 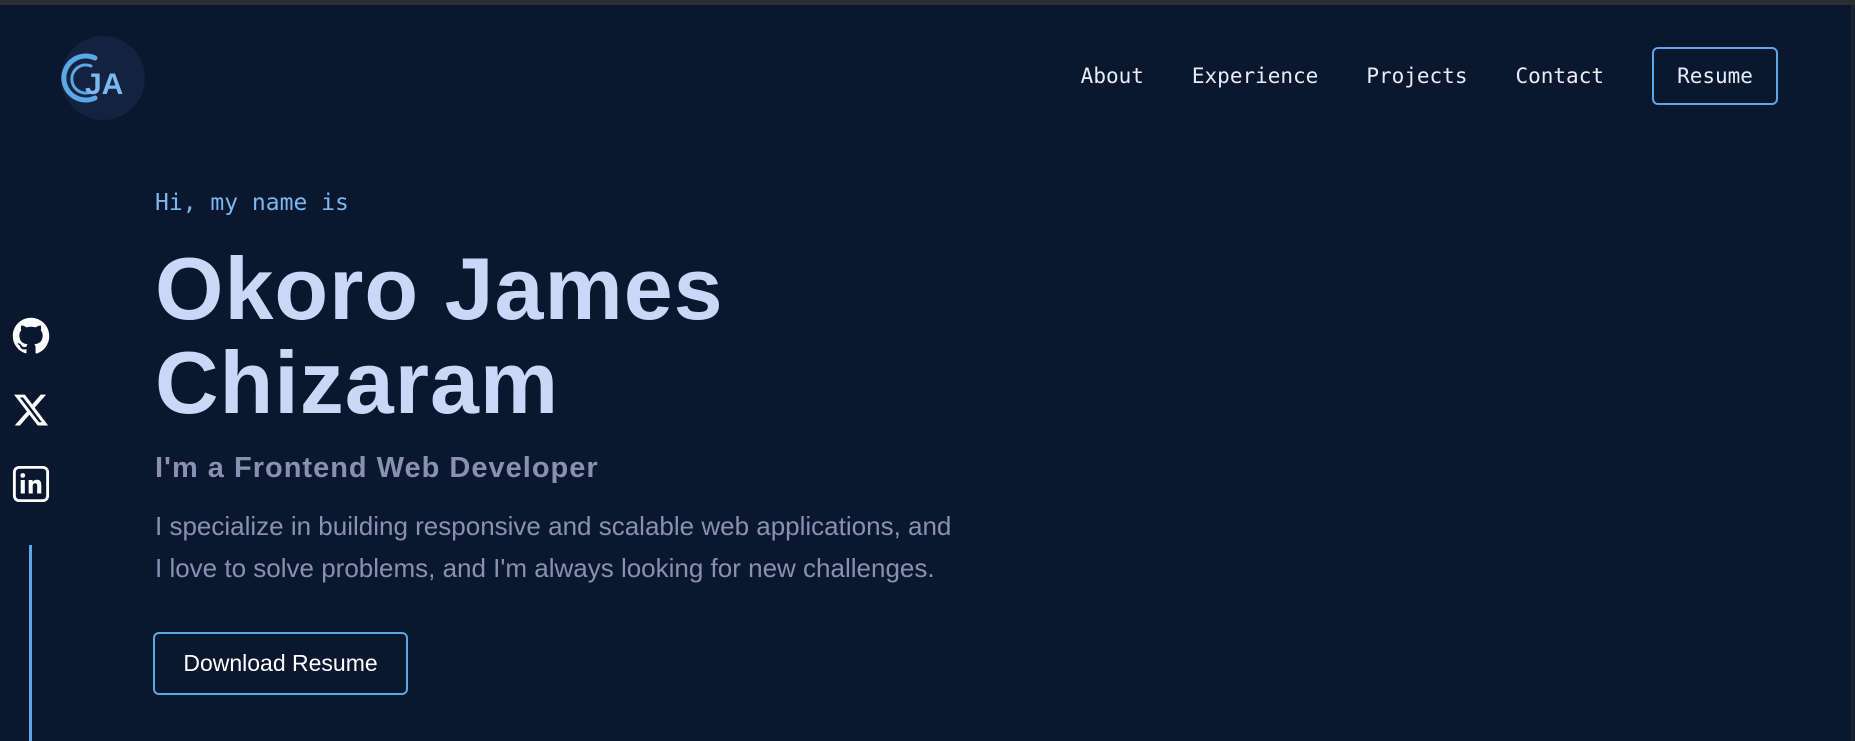 What do you see at coordinates (280, 663) in the screenshot?
I see `download-resume-button: Download Resume` at bounding box center [280, 663].